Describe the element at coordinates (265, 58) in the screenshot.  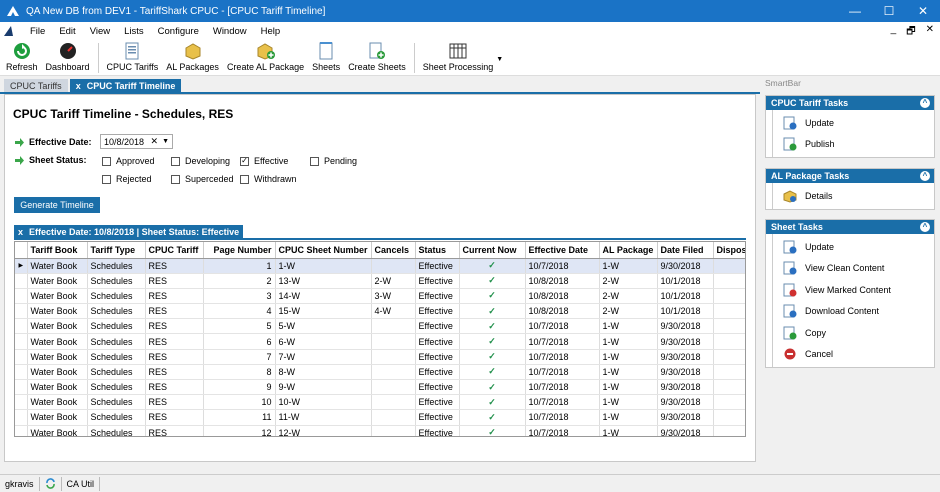
I see `create-al-package-button: Create AL Package` at that location.